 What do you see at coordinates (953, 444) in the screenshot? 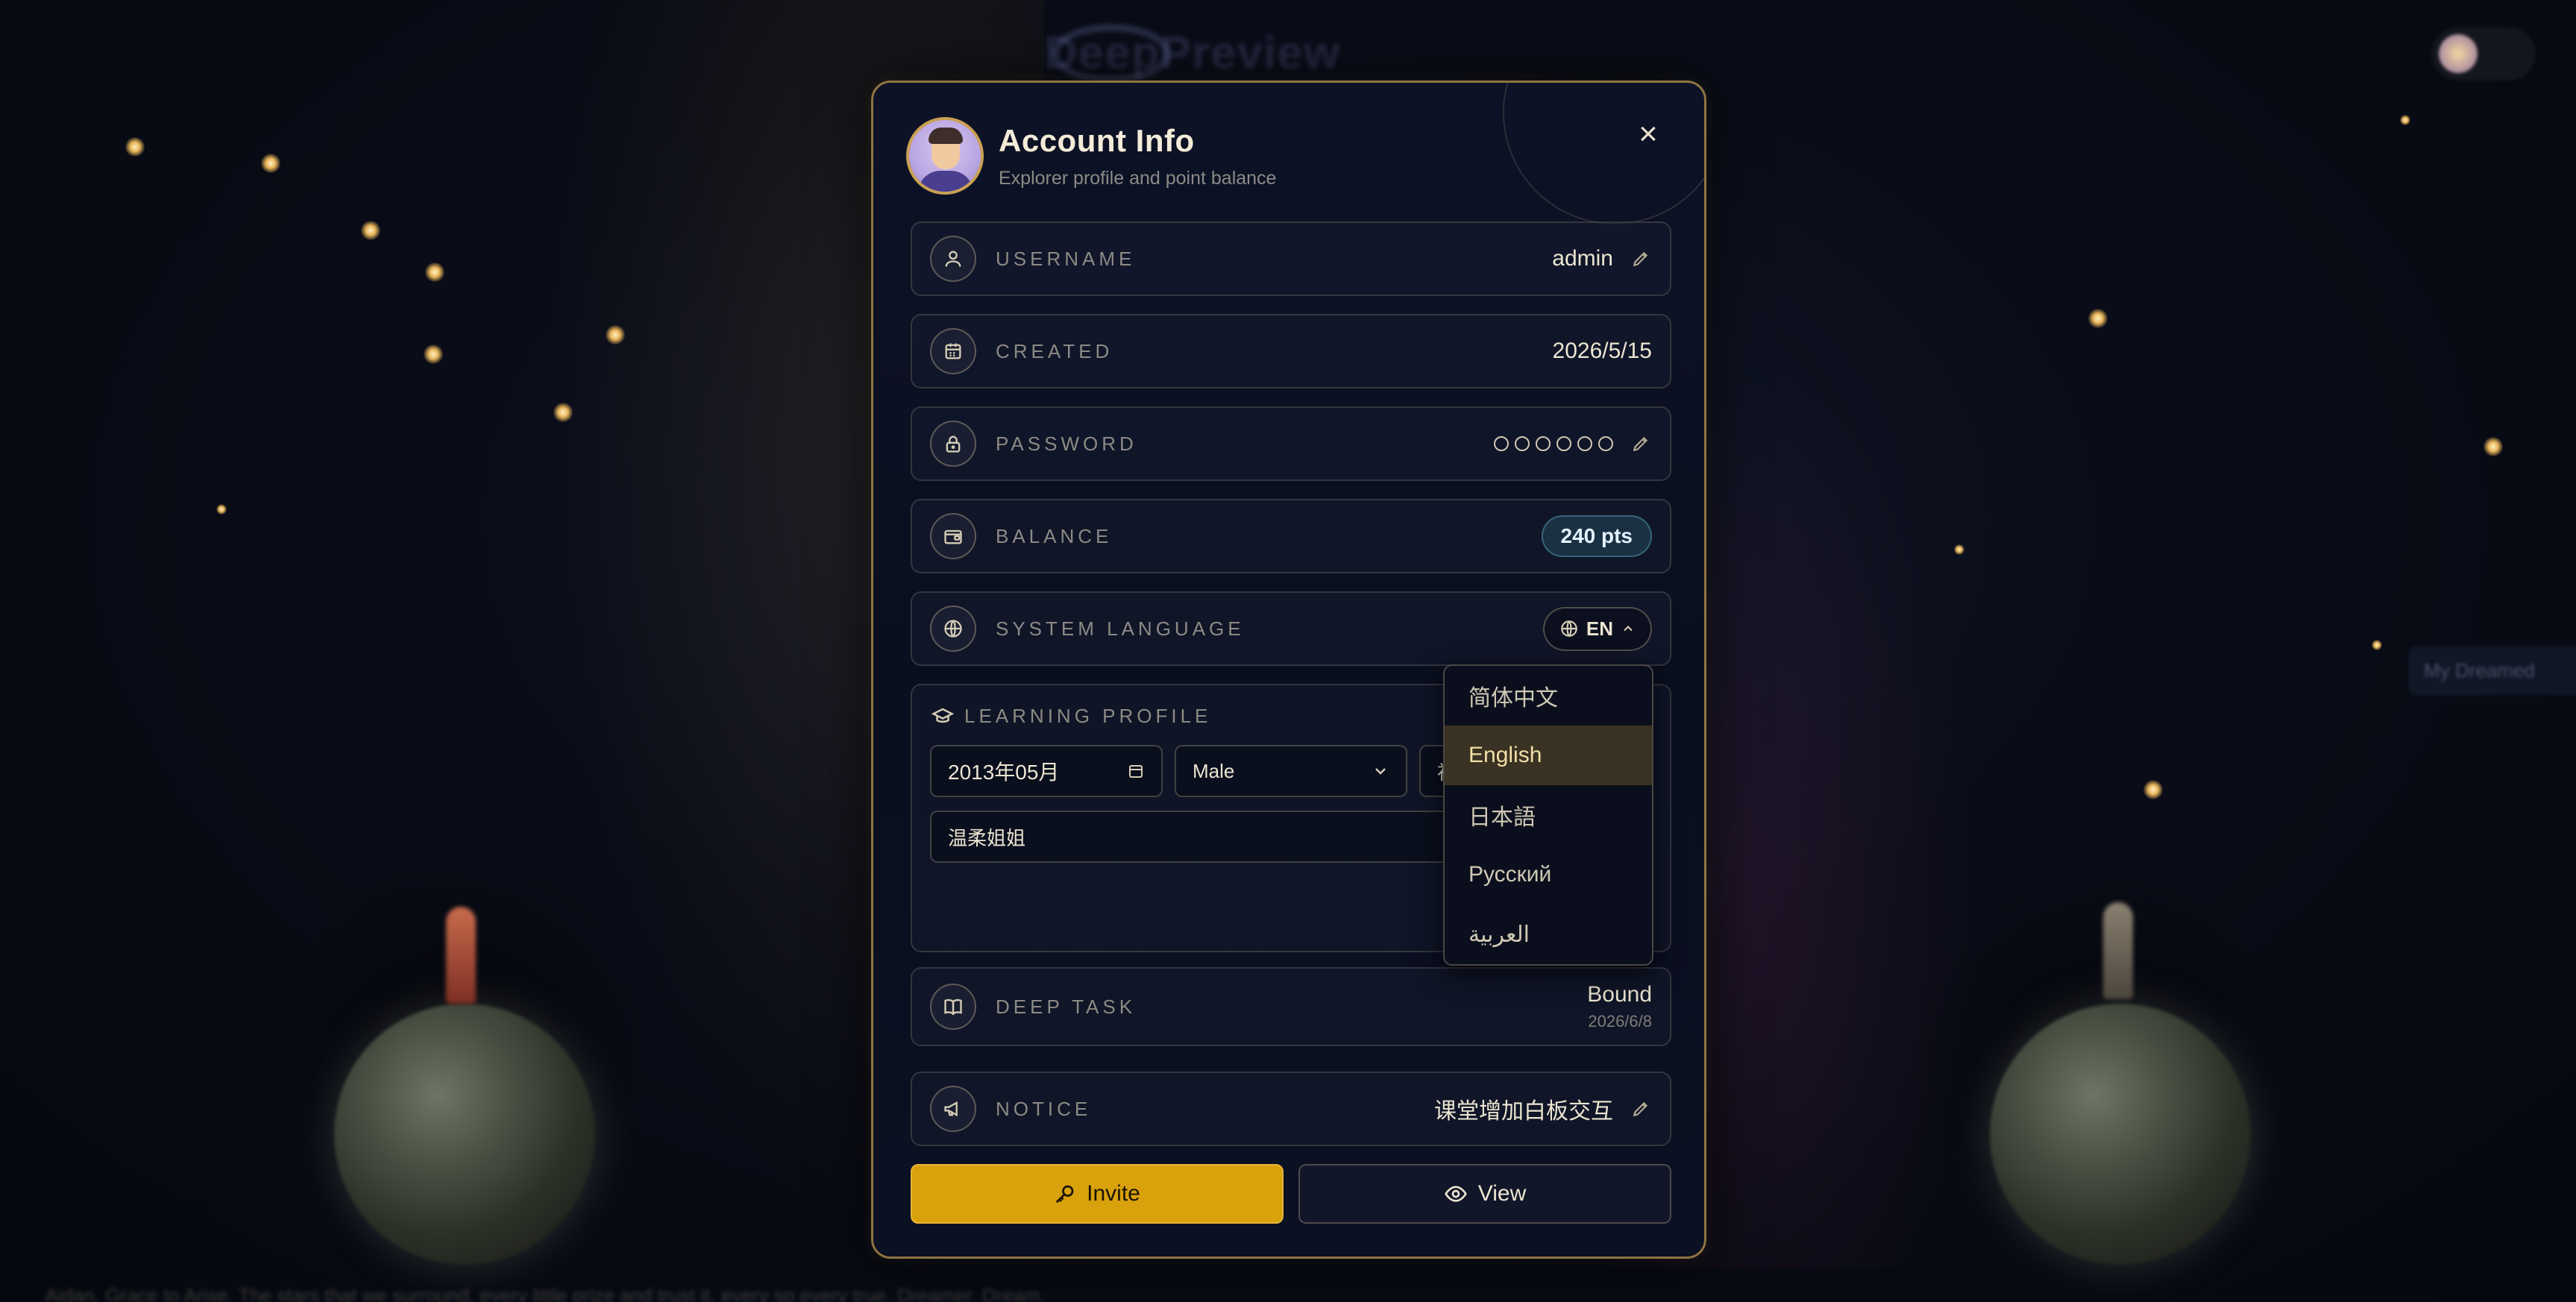
I see `lock-icon` at bounding box center [953, 444].